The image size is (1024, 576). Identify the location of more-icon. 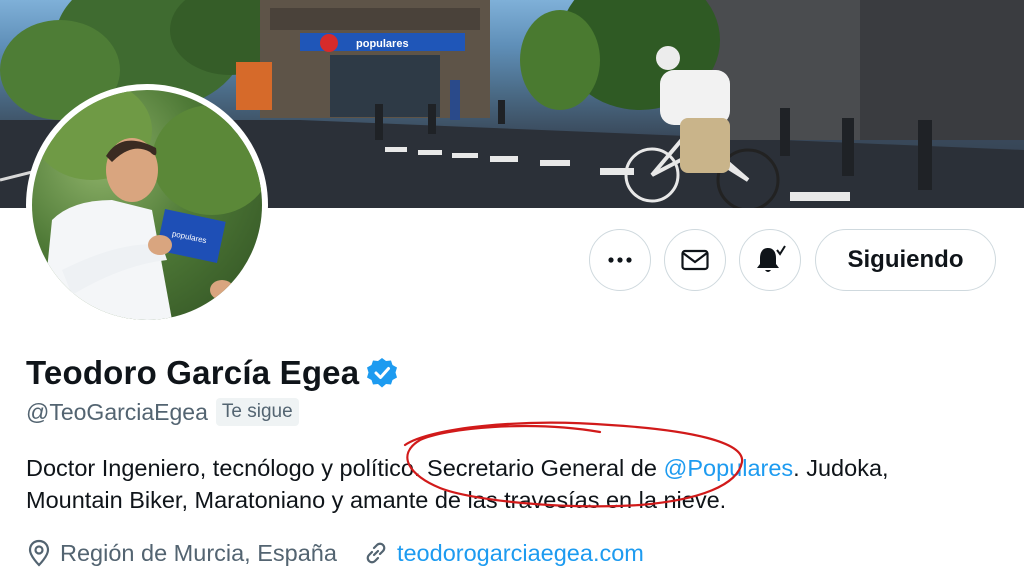
(620, 260).